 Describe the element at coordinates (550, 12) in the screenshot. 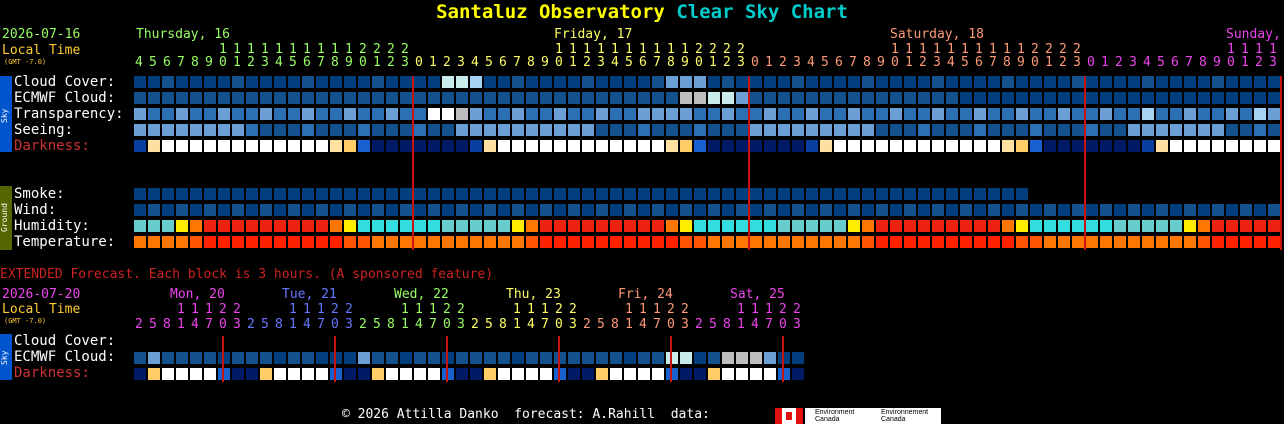

I see `observatory-name: Santaluz Observatory` at that location.